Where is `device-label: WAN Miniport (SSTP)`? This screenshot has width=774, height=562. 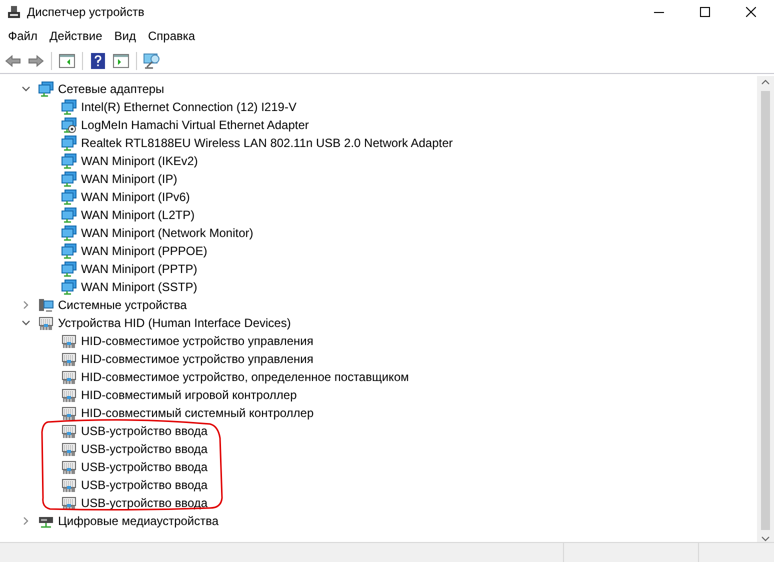 device-label: WAN Miniport (SSTP) is located at coordinates (139, 287).